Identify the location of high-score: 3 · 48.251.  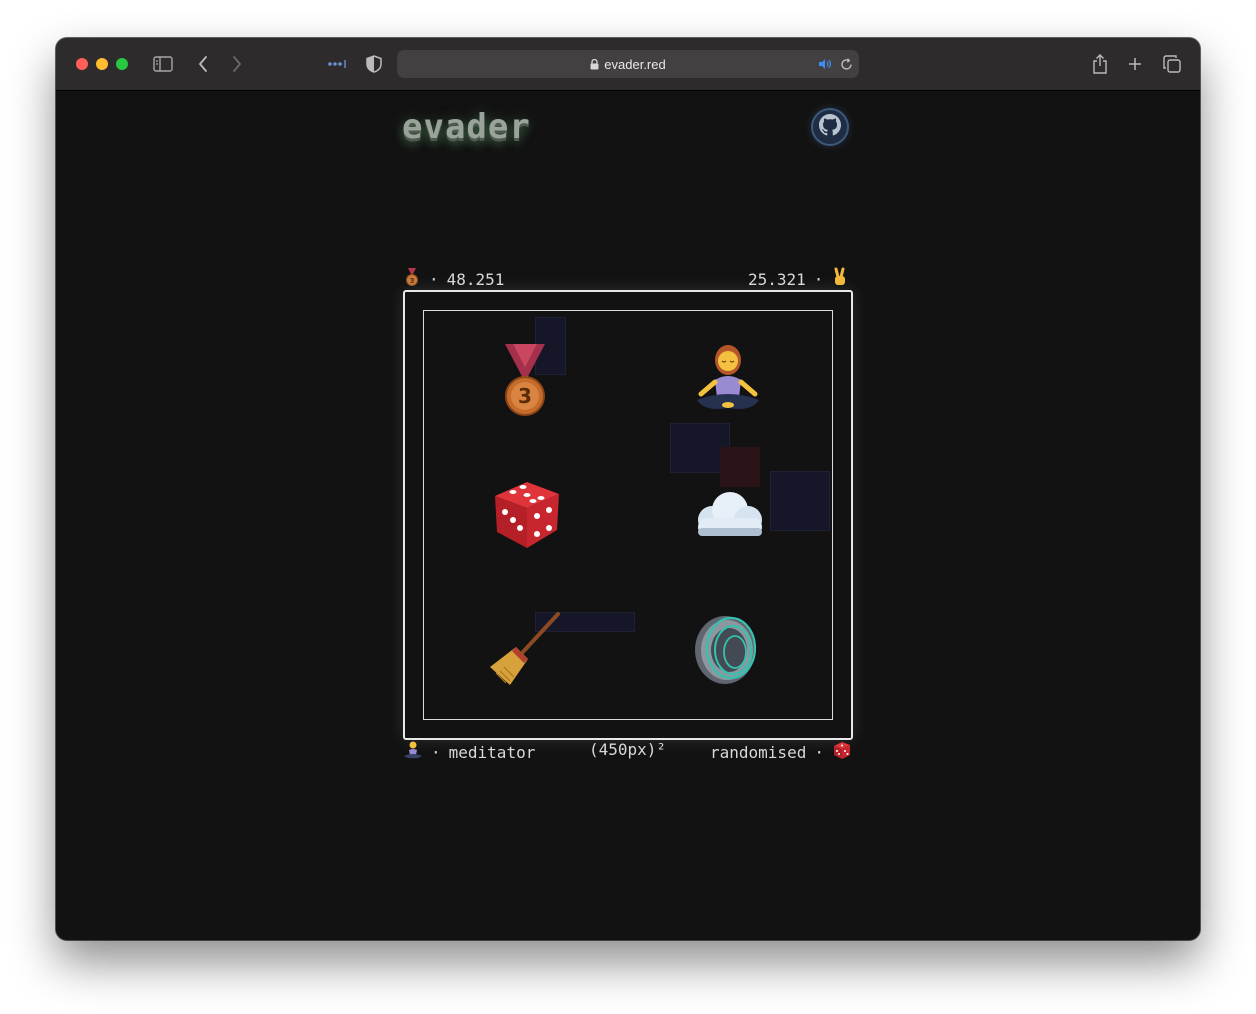
(453, 279).